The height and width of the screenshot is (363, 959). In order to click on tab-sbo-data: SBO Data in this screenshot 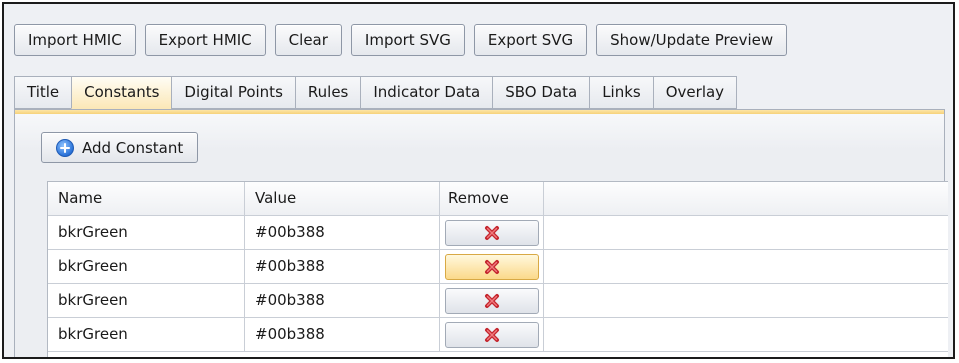, I will do `click(541, 92)`.